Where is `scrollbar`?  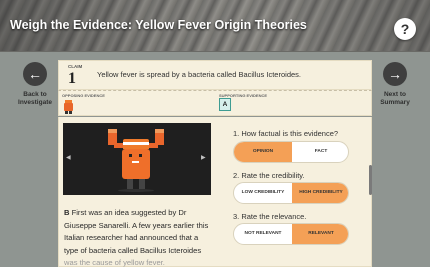 scrollbar is located at coordinates (370, 180).